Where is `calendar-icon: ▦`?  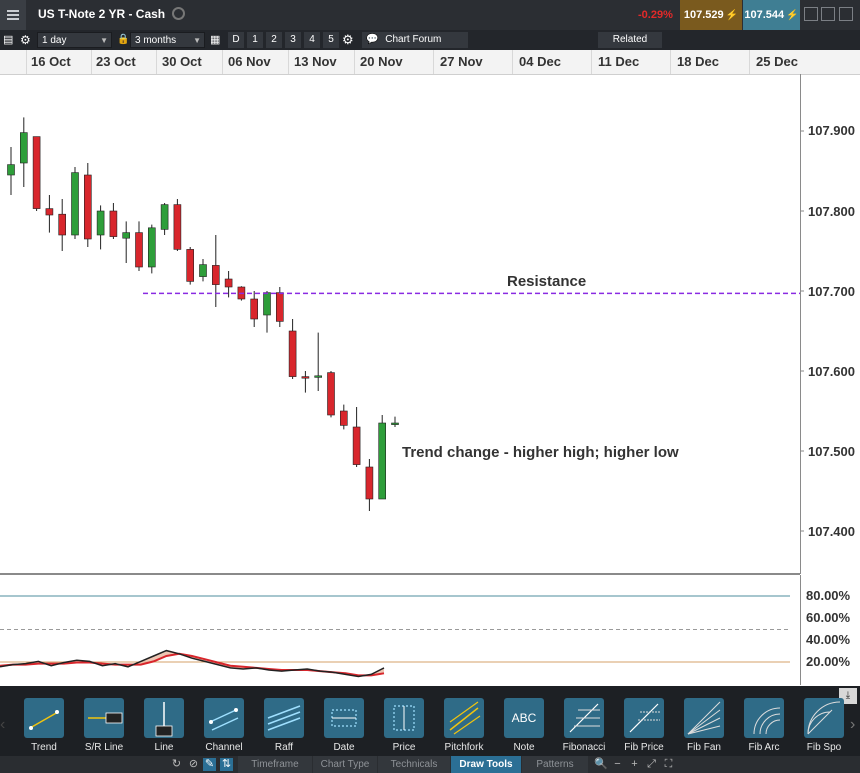 calendar-icon: ▦ is located at coordinates (215, 40).